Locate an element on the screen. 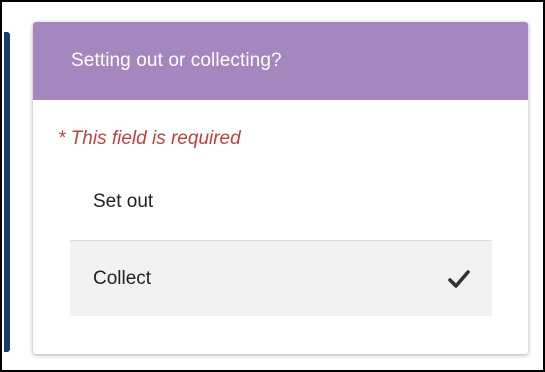 The width and height of the screenshot is (545, 372). question-title: Setting out or collecting? is located at coordinates (176, 60).